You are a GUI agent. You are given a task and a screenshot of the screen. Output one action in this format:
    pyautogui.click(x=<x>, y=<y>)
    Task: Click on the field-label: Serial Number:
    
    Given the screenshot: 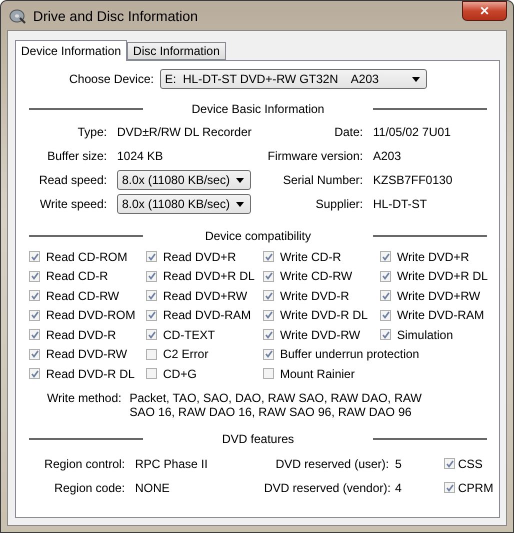 What is the action you would take?
    pyautogui.click(x=322, y=180)
    